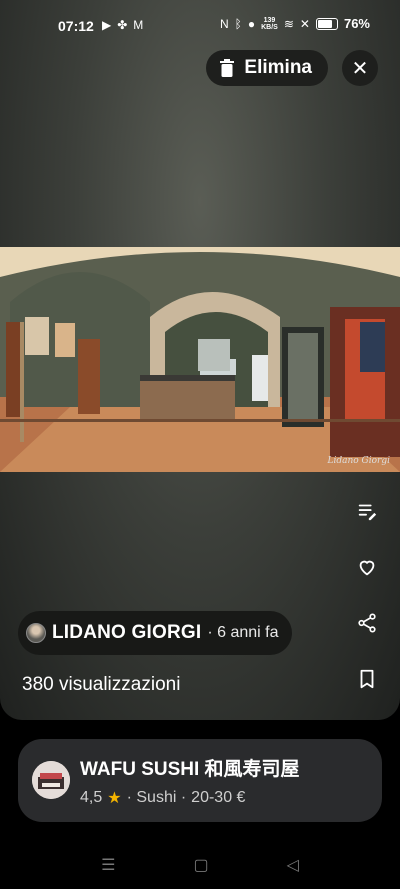 This screenshot has height=889, width=400. I want to click on view-count: 380 visualizzazioni, so click(101, 684).